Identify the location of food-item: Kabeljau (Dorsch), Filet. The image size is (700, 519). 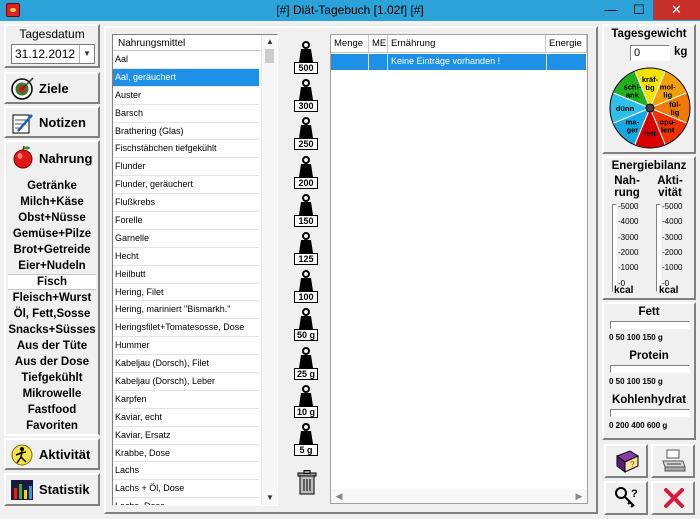
(186, 364).